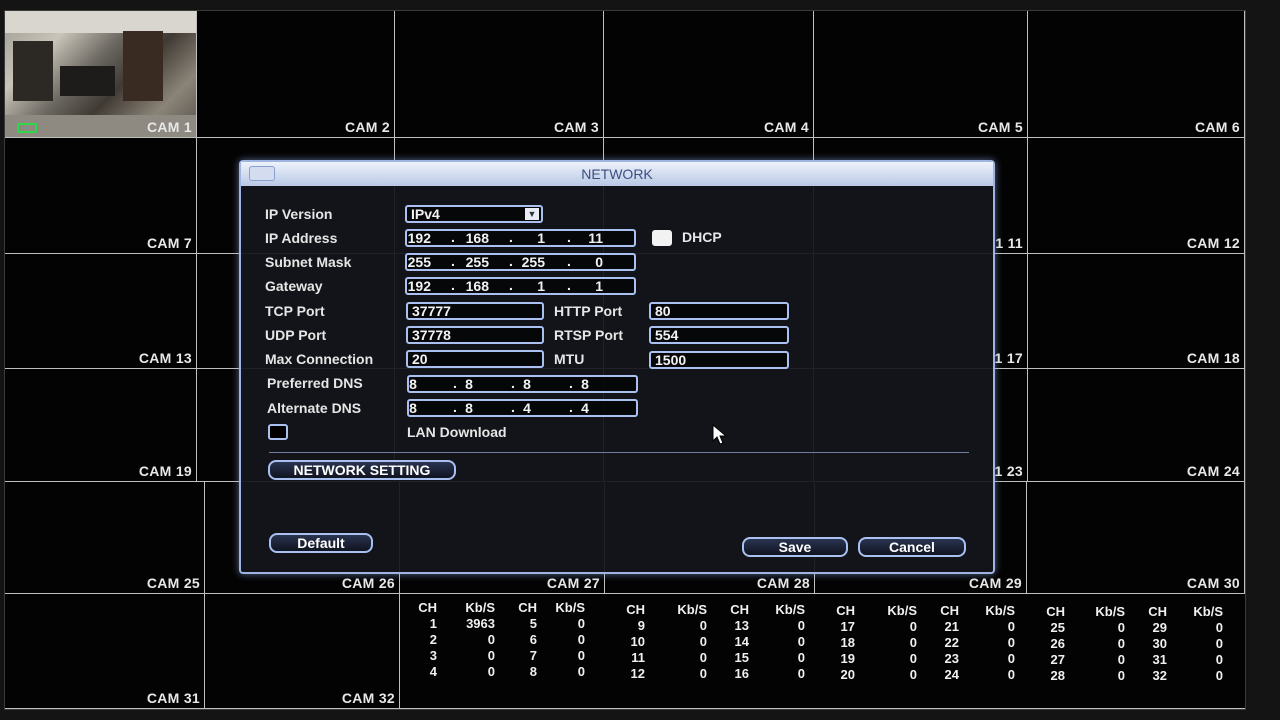  I want to click on rtsp-port-label: RTSP Port, so click(588, 335).